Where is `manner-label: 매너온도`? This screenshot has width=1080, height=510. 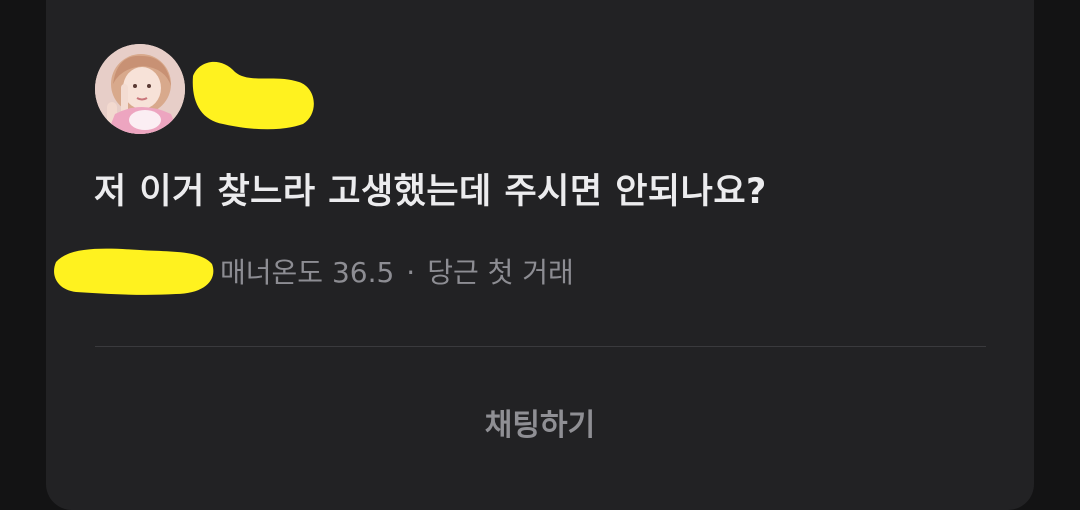
manner-label: 매너온도 is located at coordinates (272, 272).